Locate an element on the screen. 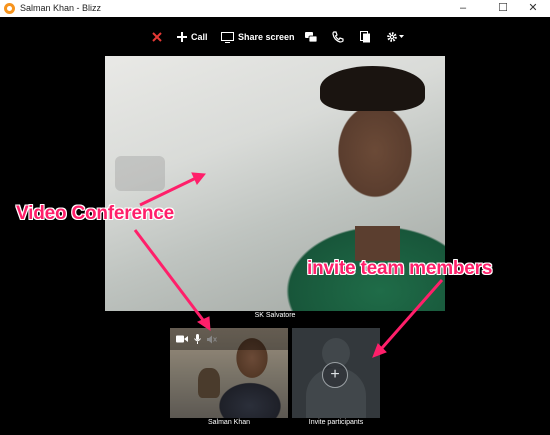 Image resolution: width=550 pixels, height=435 pixels. participant-hair is located at coordinates (372, 88).